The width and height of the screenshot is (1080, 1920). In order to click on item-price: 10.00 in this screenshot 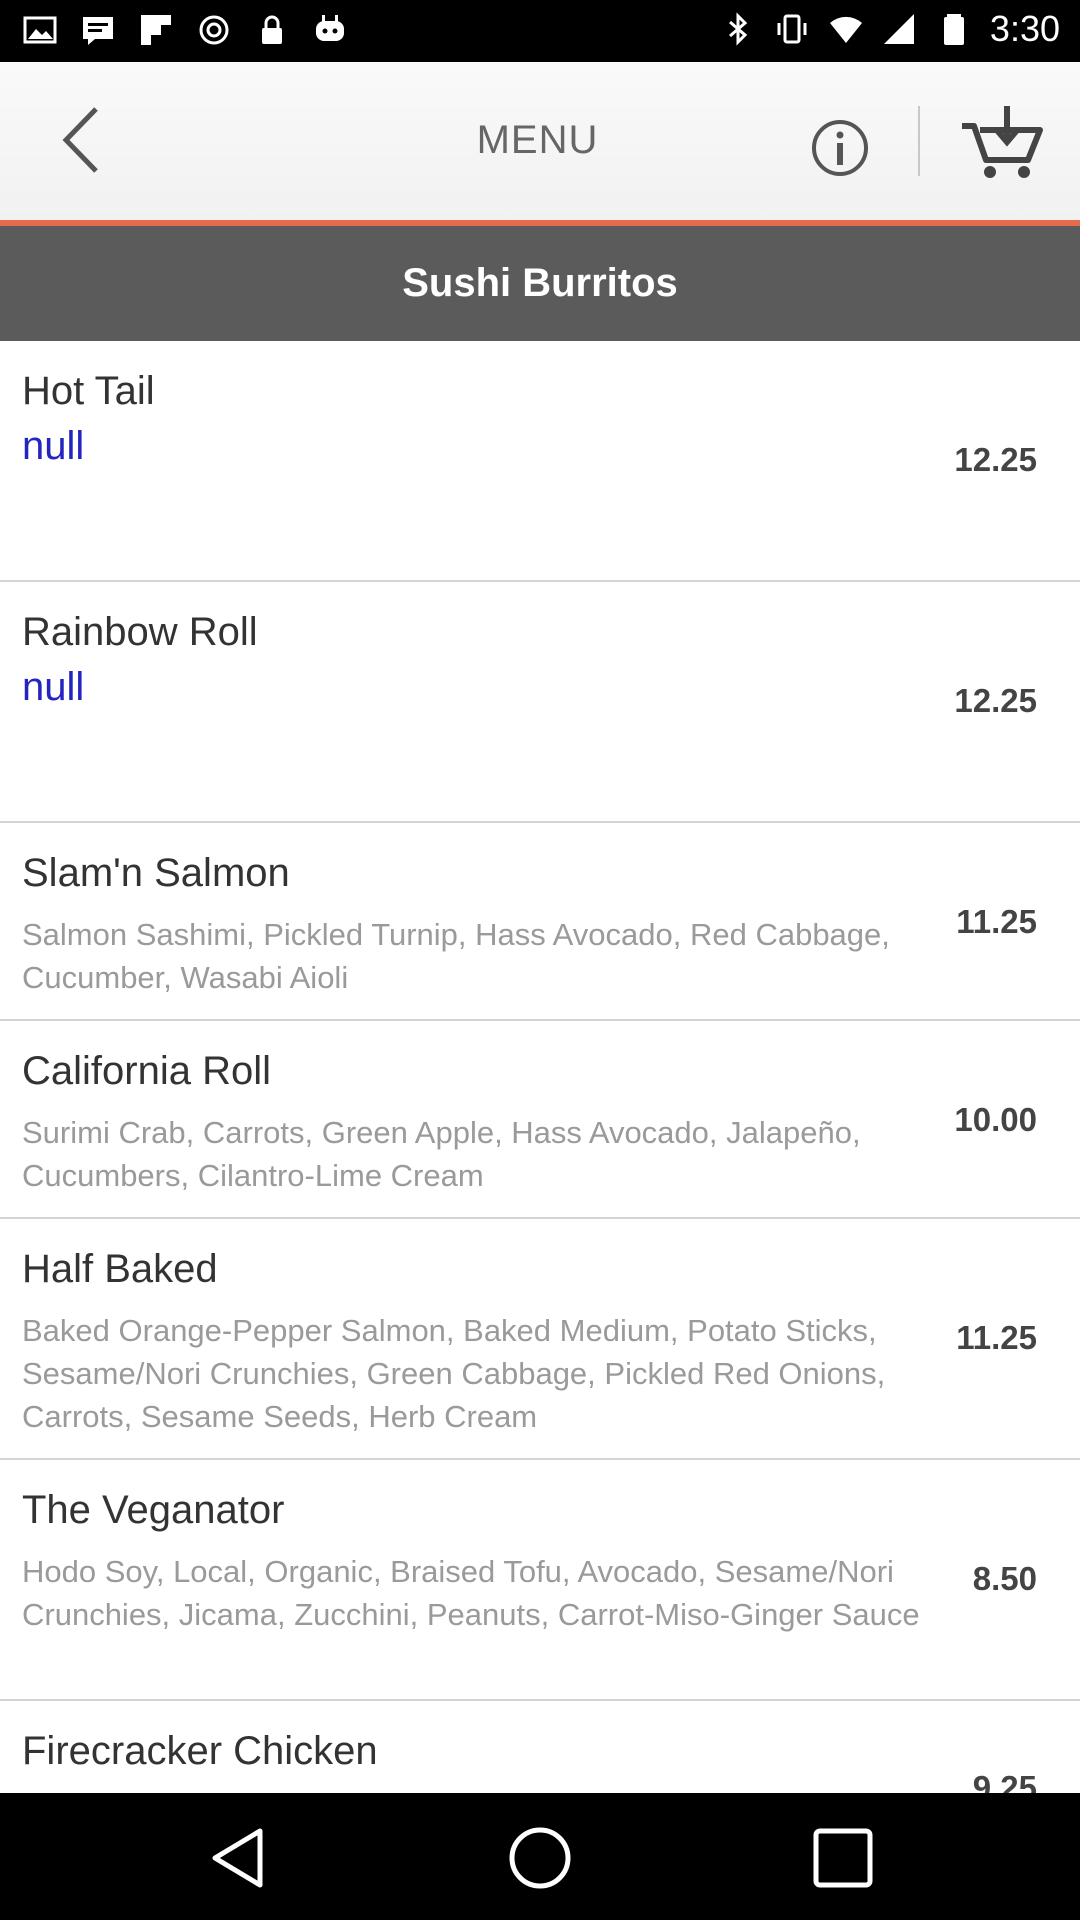, I will do `click(995, 1119)`.